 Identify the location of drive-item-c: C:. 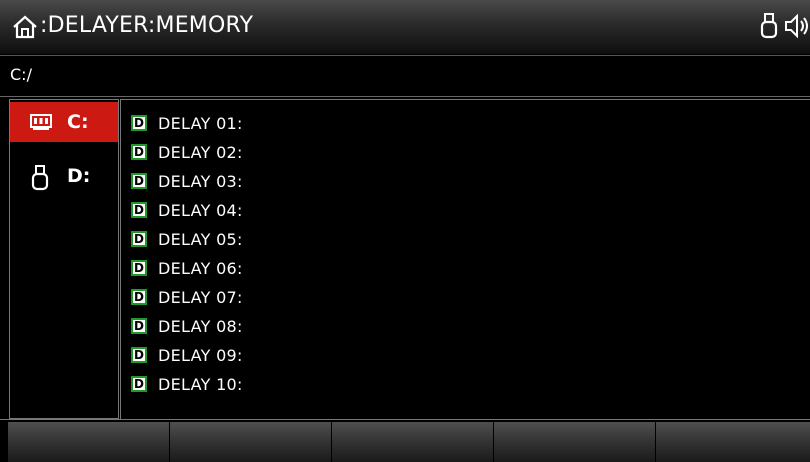
(64, 122).